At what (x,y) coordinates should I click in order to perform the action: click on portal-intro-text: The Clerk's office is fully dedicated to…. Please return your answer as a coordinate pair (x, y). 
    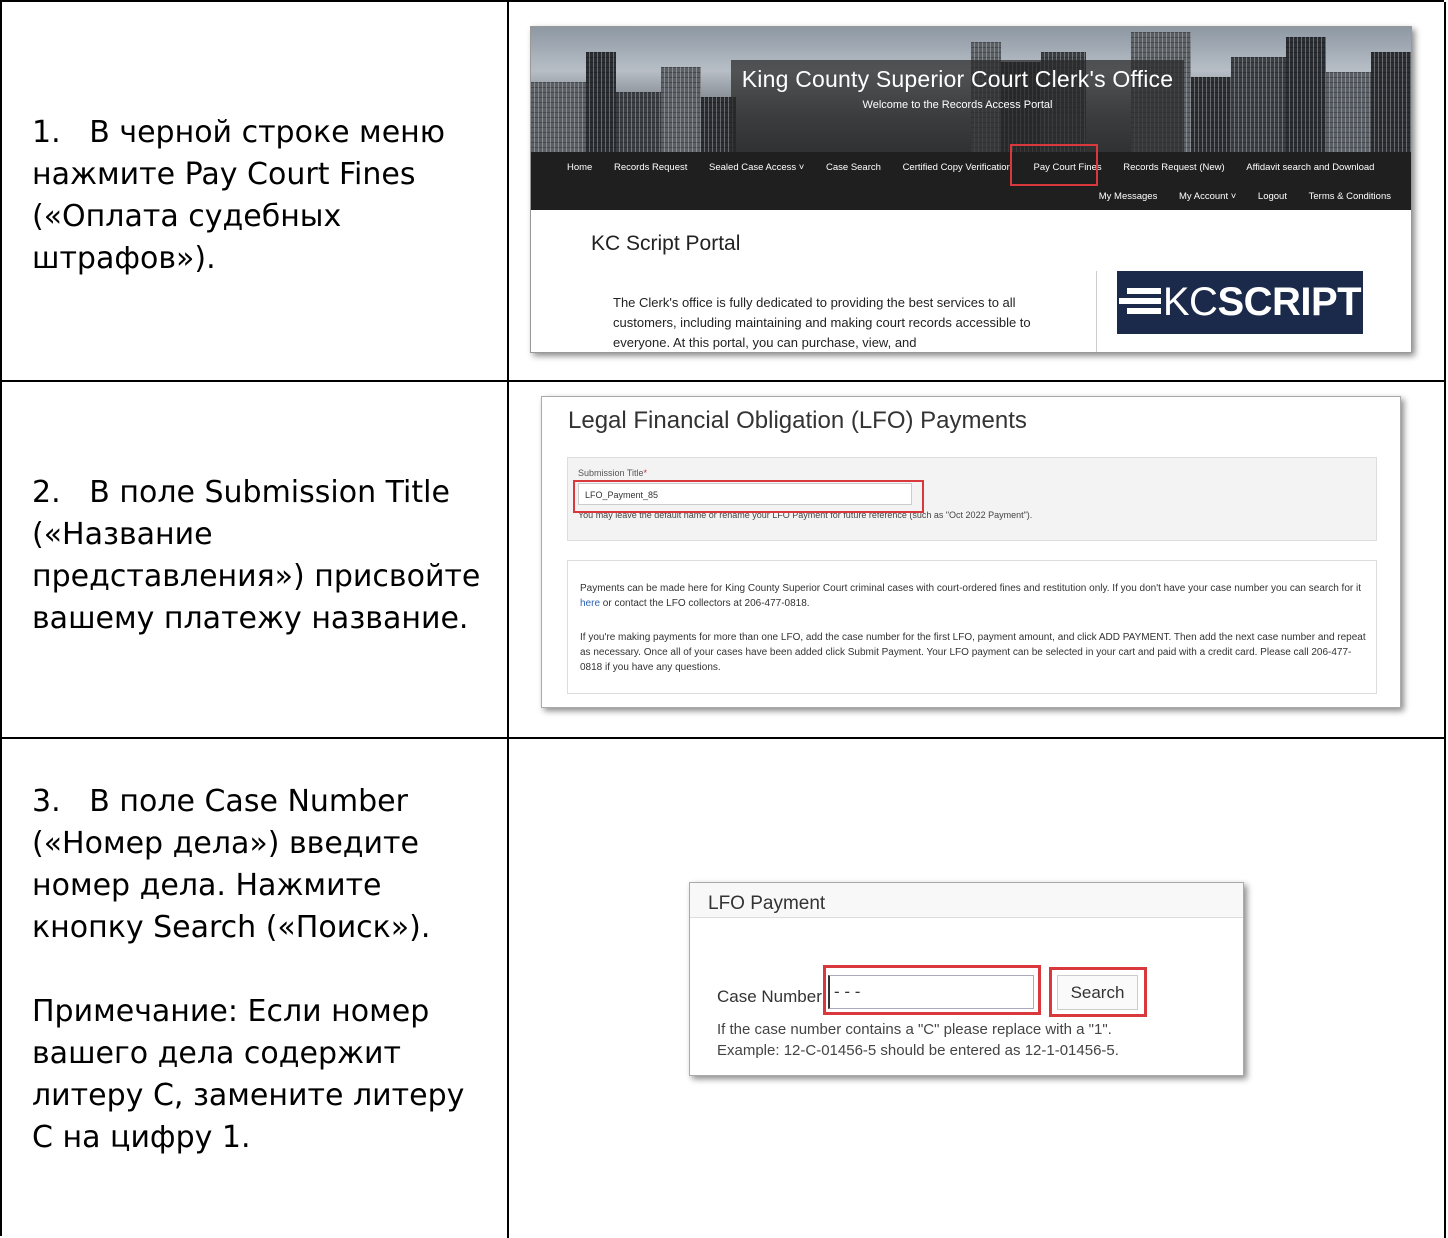
    Looking at the image, I should click on (822, 322).